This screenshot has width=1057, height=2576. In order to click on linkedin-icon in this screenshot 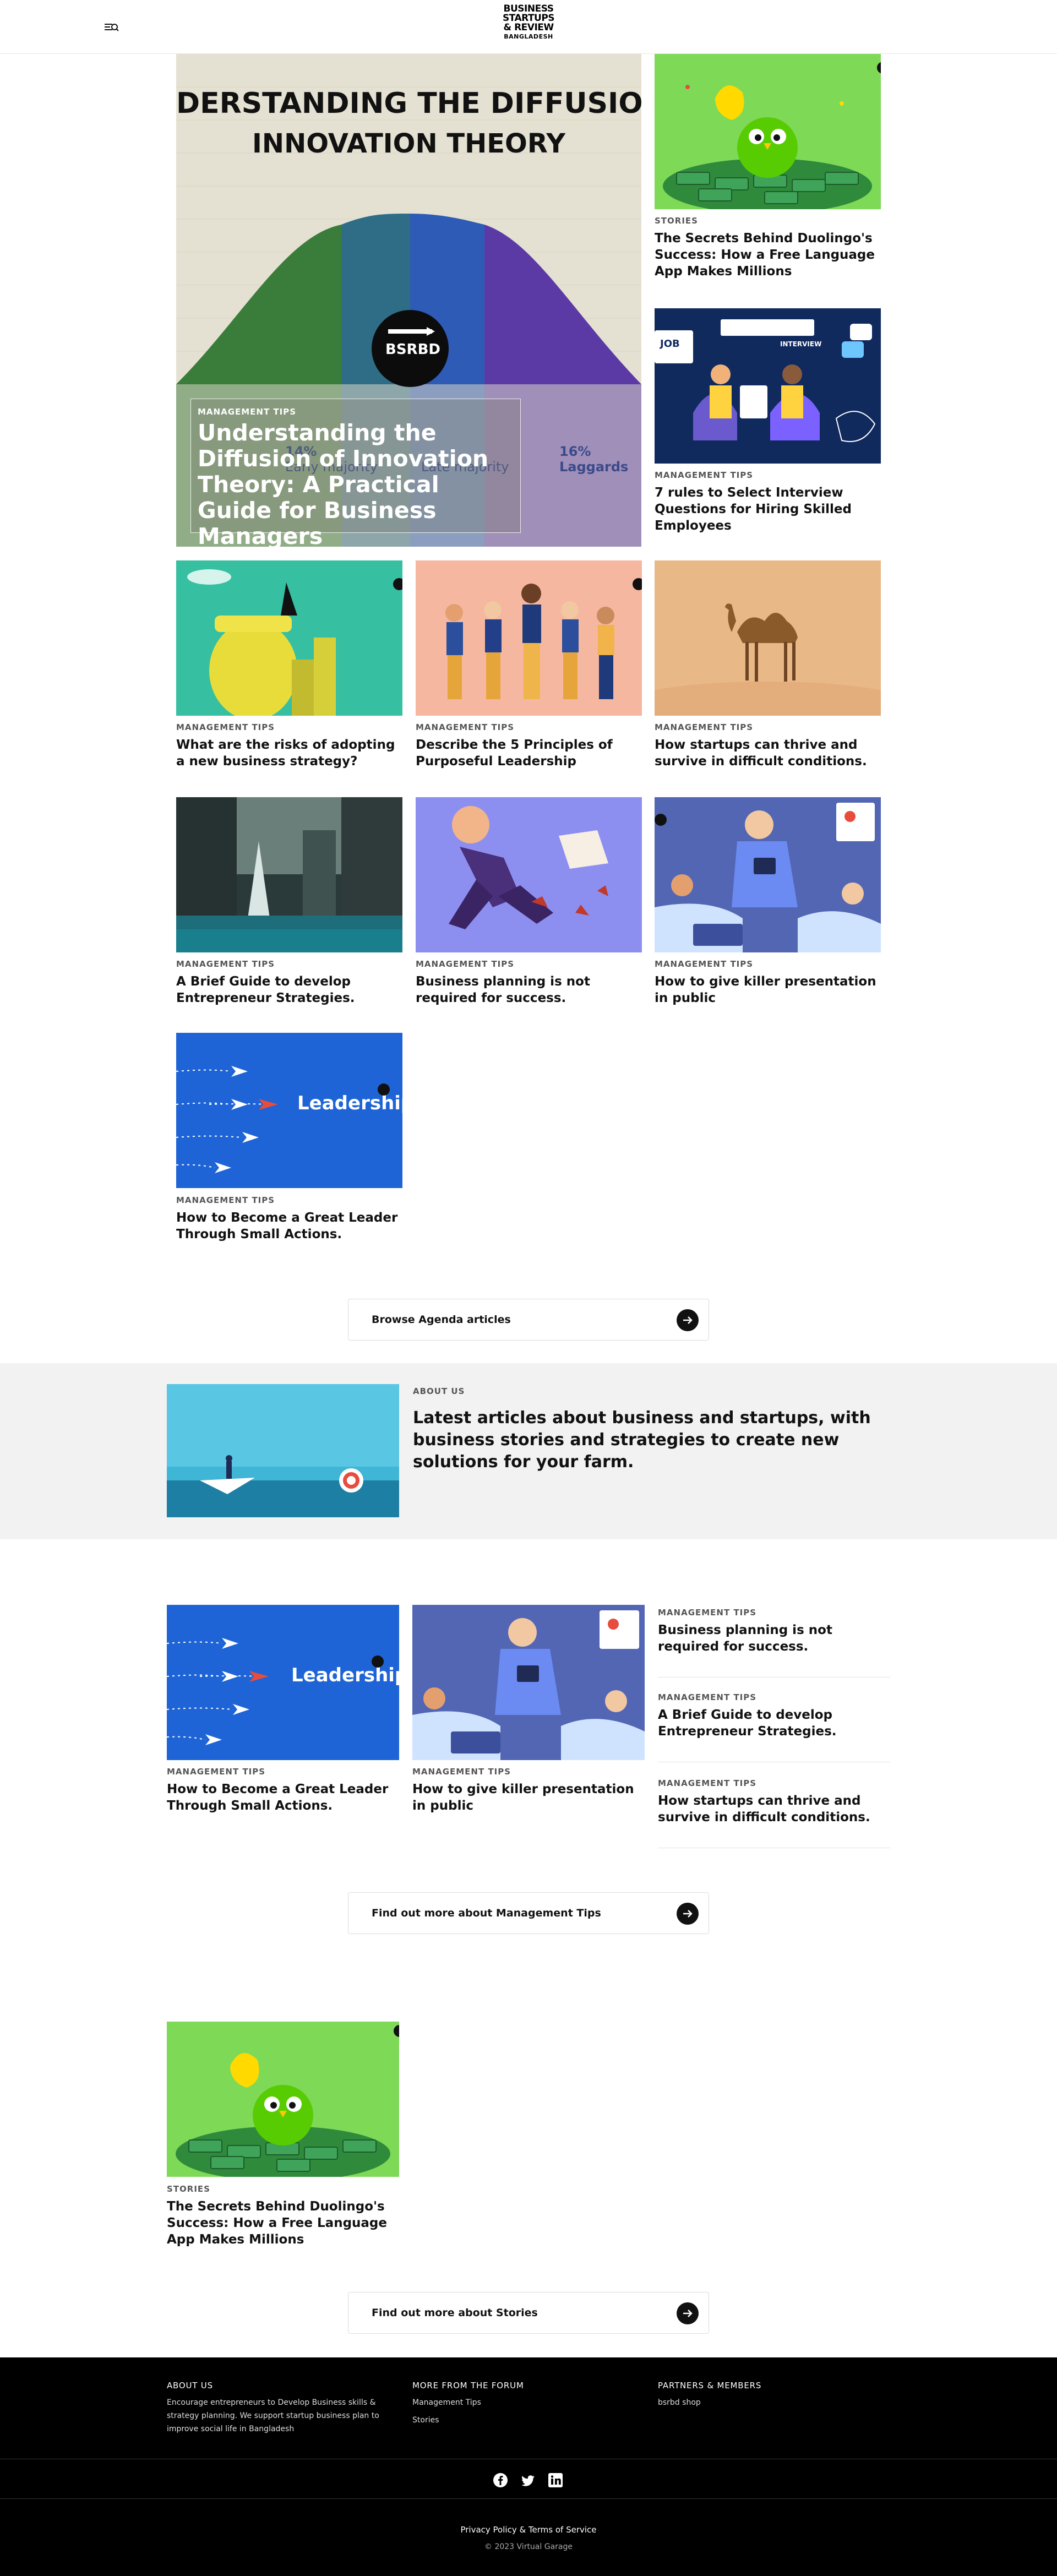, I will do `click(556, 2480)`.